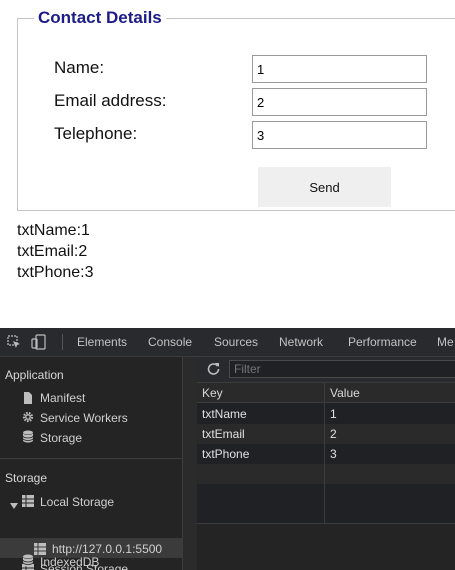 The image size is (455, 570). I want to click on storage-heading: Storage, so click(26, 478).